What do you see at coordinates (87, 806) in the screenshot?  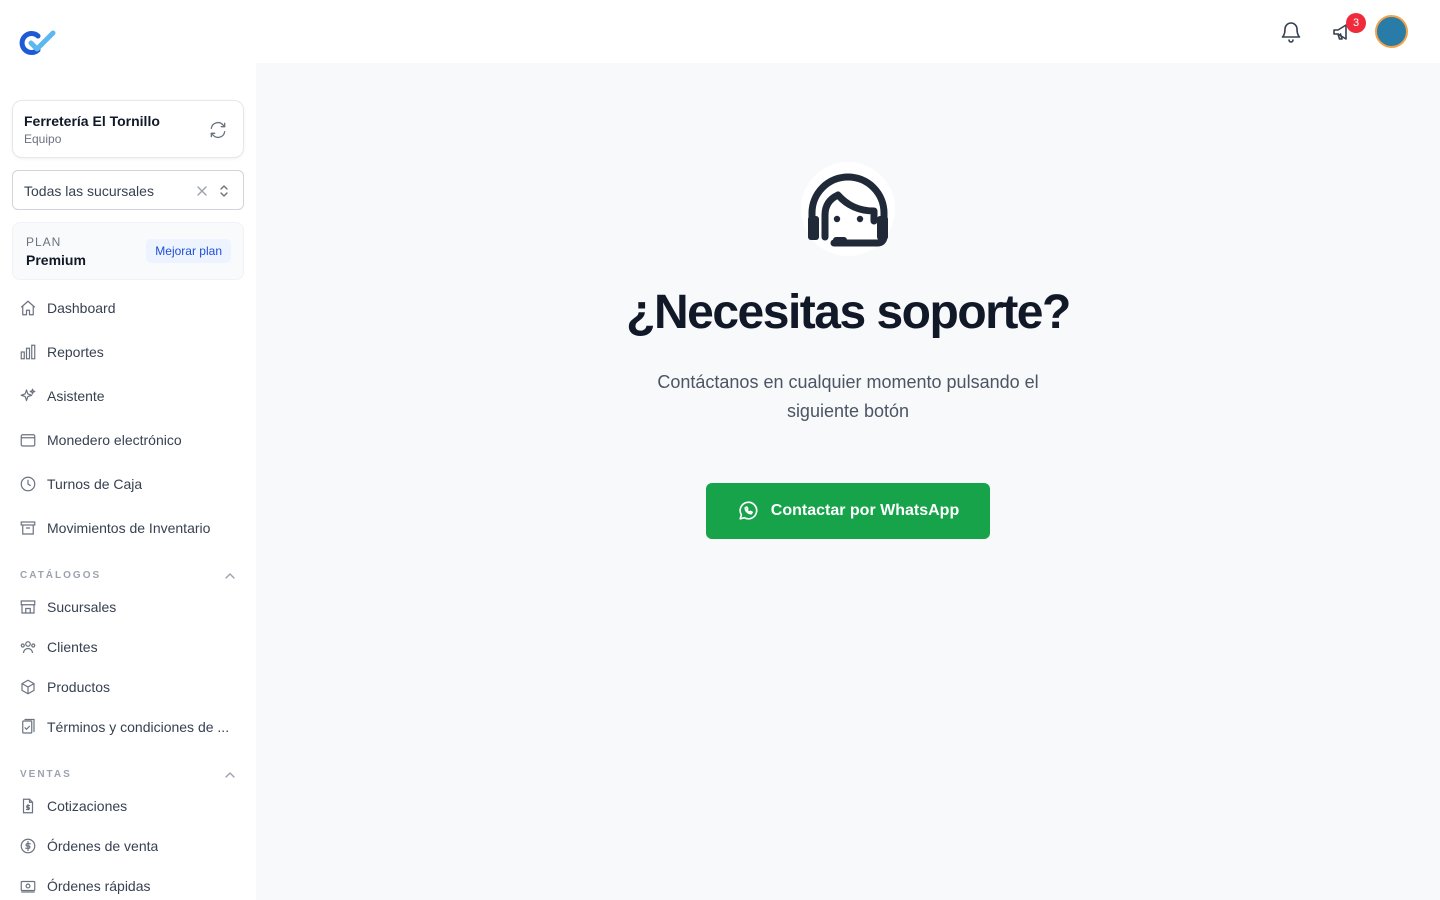 I see `nav-item-label: Cotizaciones` at bounding box center [87, 806].